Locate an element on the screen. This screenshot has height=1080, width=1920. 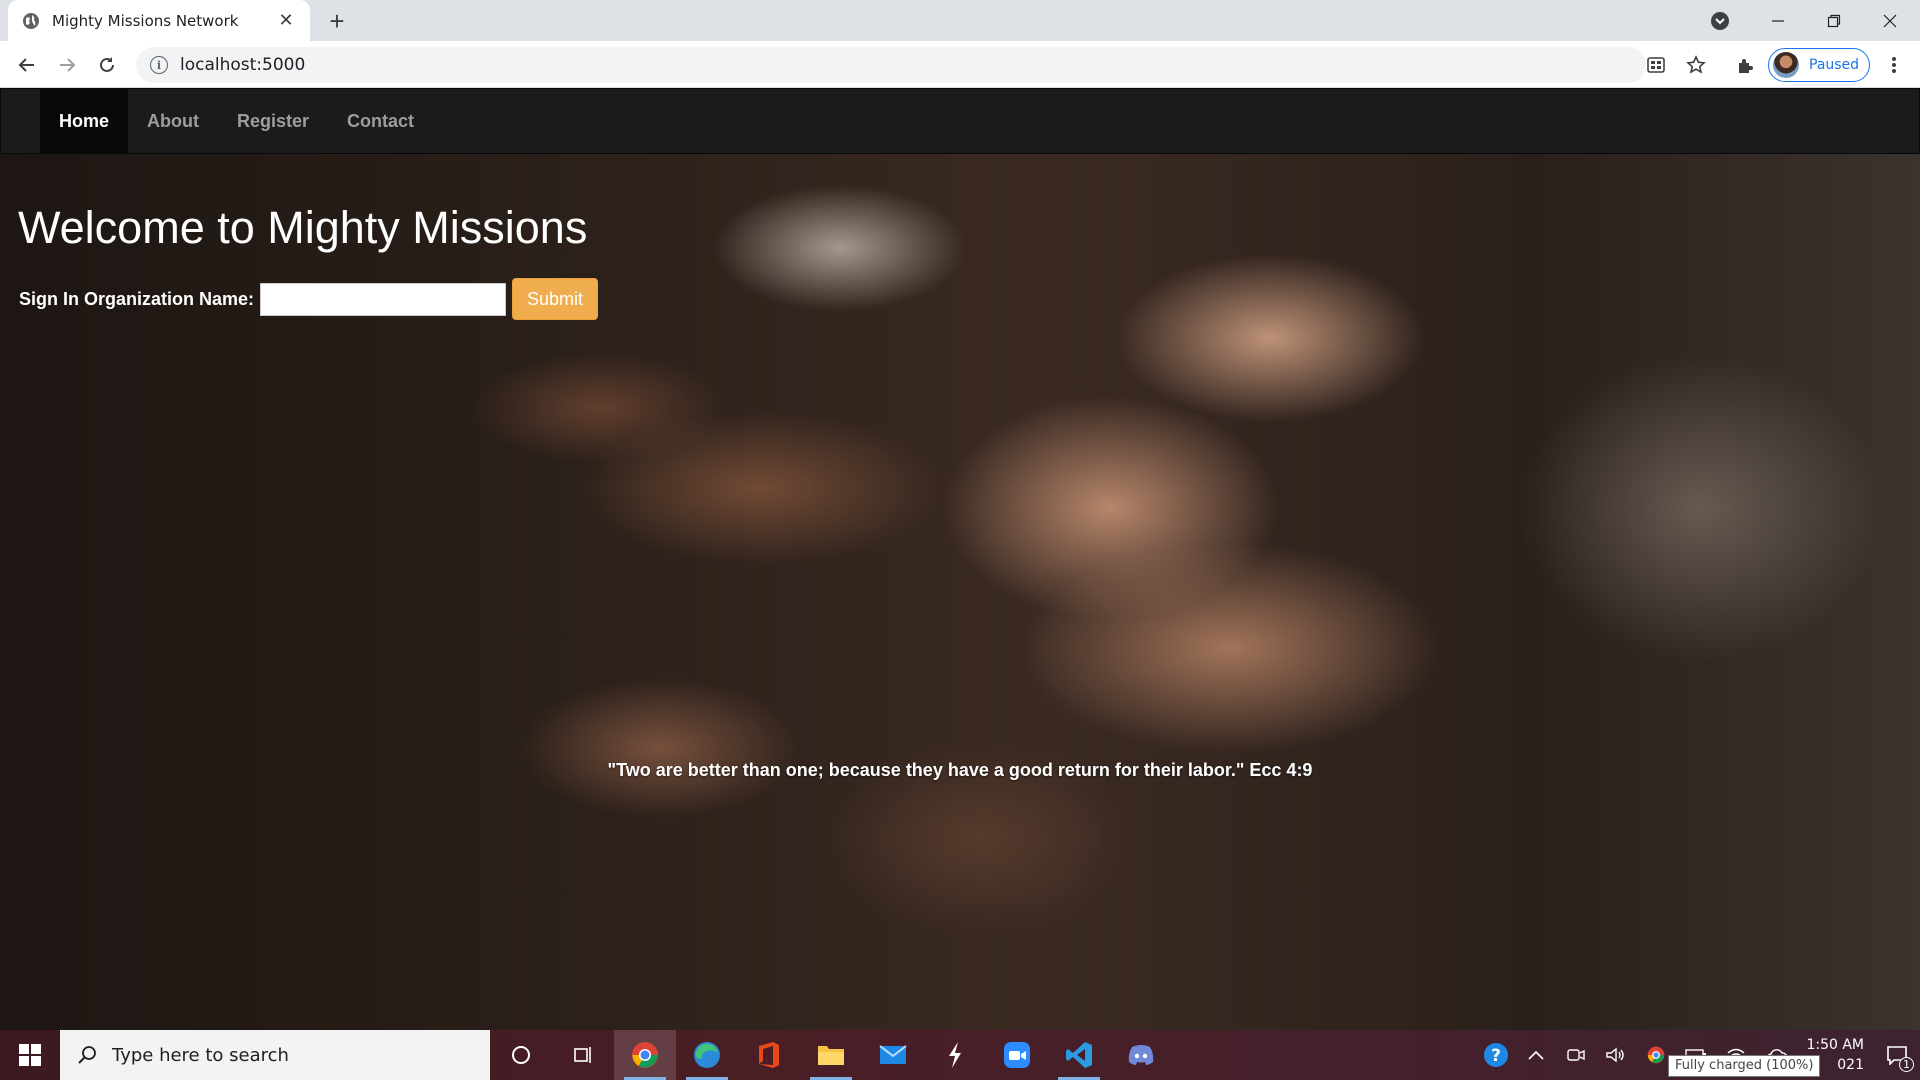
zoom-icon is located at coordinates (1017, 1055).